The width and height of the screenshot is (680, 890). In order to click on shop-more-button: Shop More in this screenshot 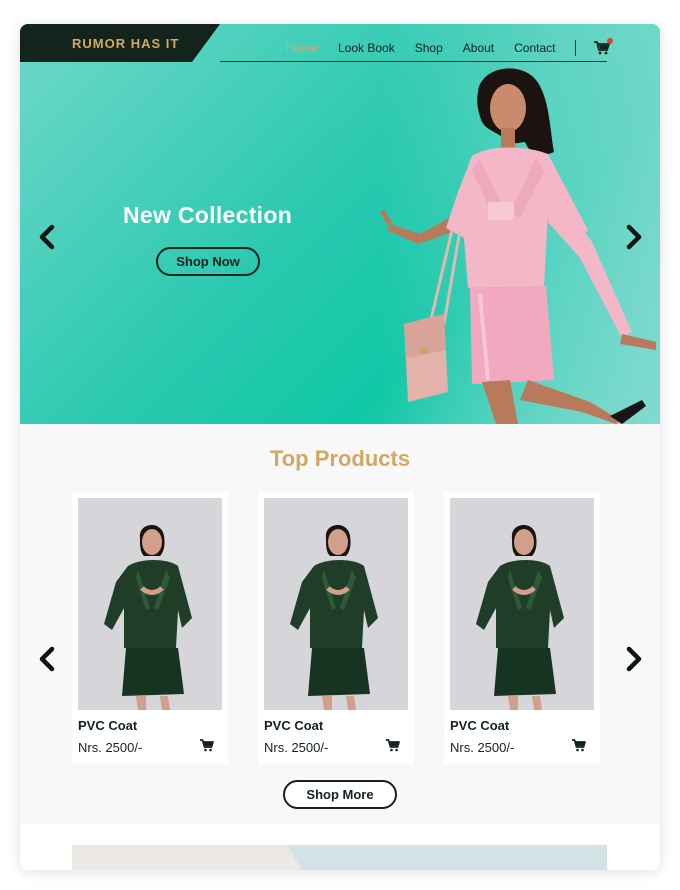, I will do `click(340, 794)`.